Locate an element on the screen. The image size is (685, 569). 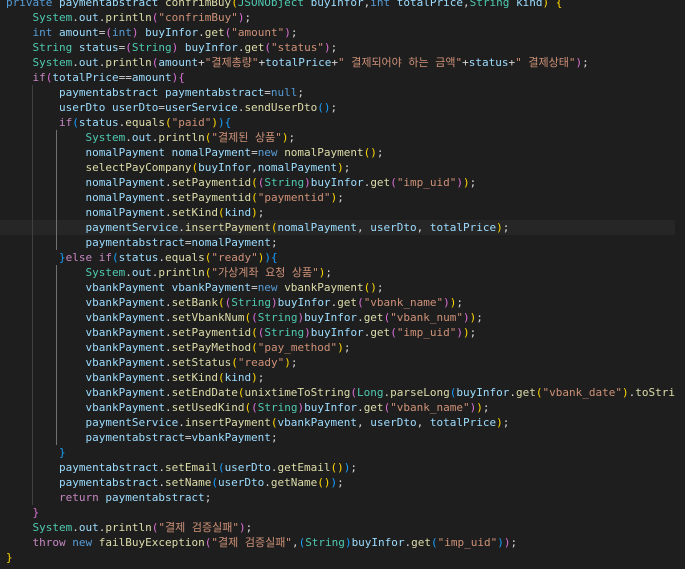
code-line: nomalPayment.setKind(kind); is located at coordinates (342, 212).